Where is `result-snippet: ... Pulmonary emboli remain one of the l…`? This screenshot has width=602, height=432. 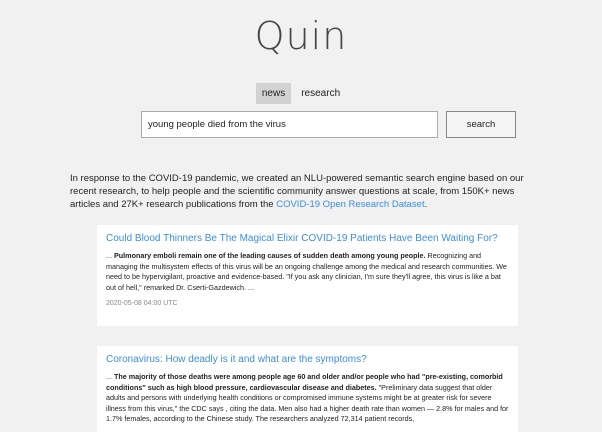
result-snippet: ... Pulmonary emboli remain one of the l… is located at coordinates (307, 272).